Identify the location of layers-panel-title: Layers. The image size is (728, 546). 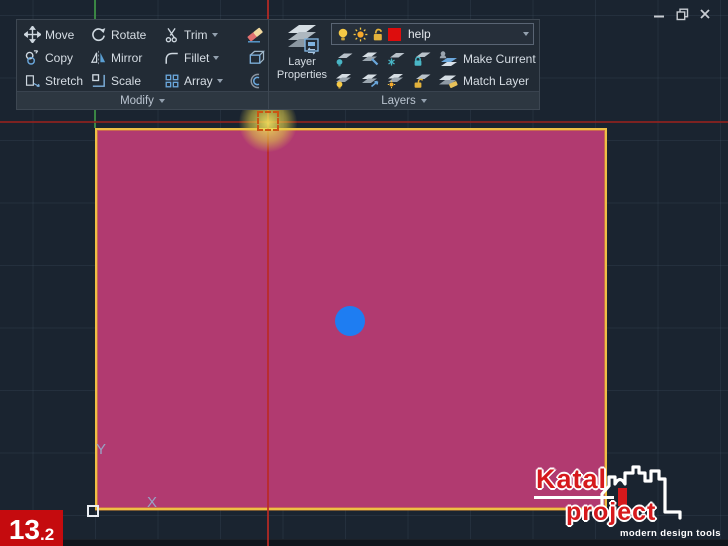
(404, 100).